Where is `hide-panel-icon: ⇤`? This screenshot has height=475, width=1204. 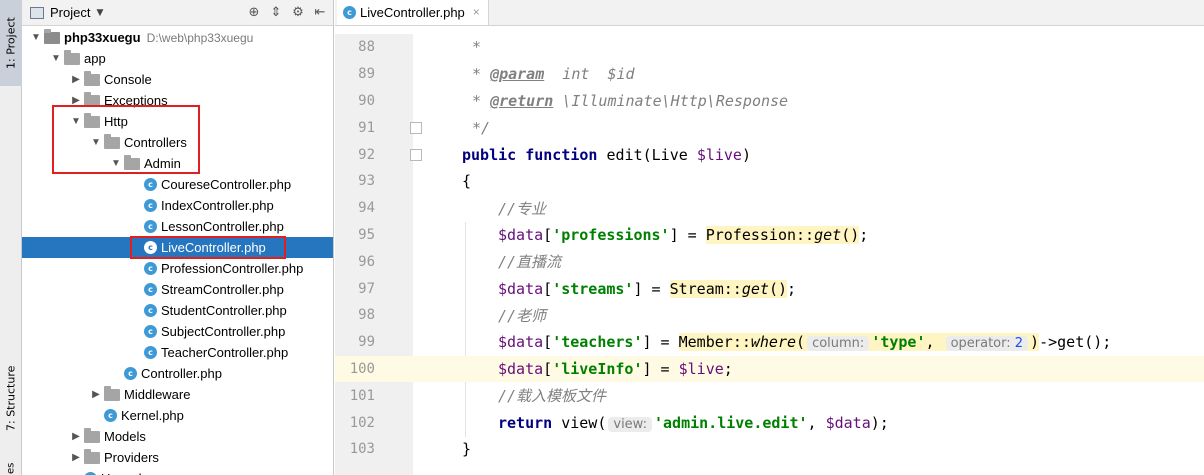 hide-panel-icon: ⇤ is located at coordinates (320, 12).